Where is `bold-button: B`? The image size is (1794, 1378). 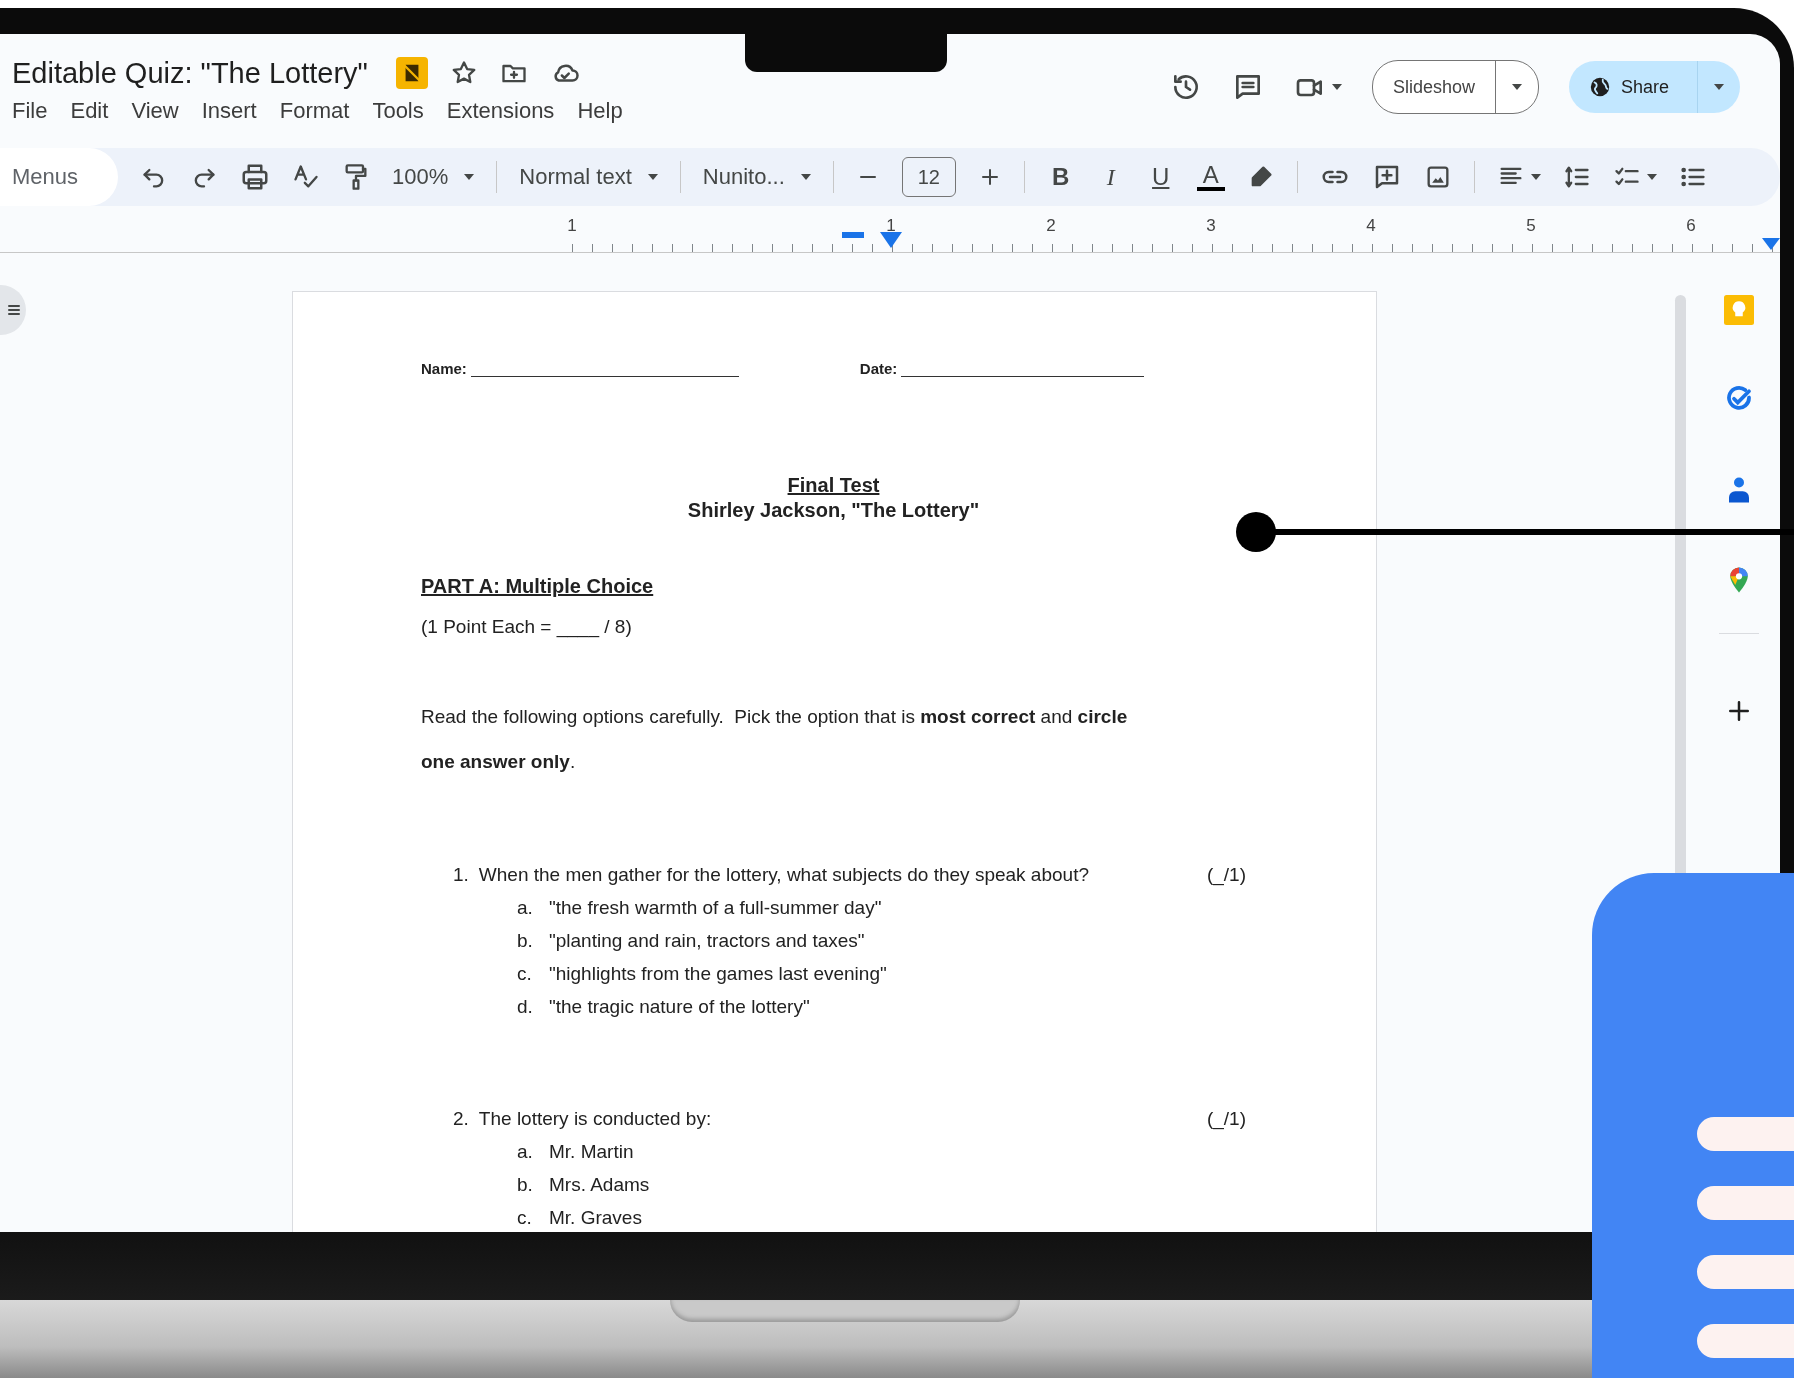
bold-button: B is located at coordinates (1060, 177).